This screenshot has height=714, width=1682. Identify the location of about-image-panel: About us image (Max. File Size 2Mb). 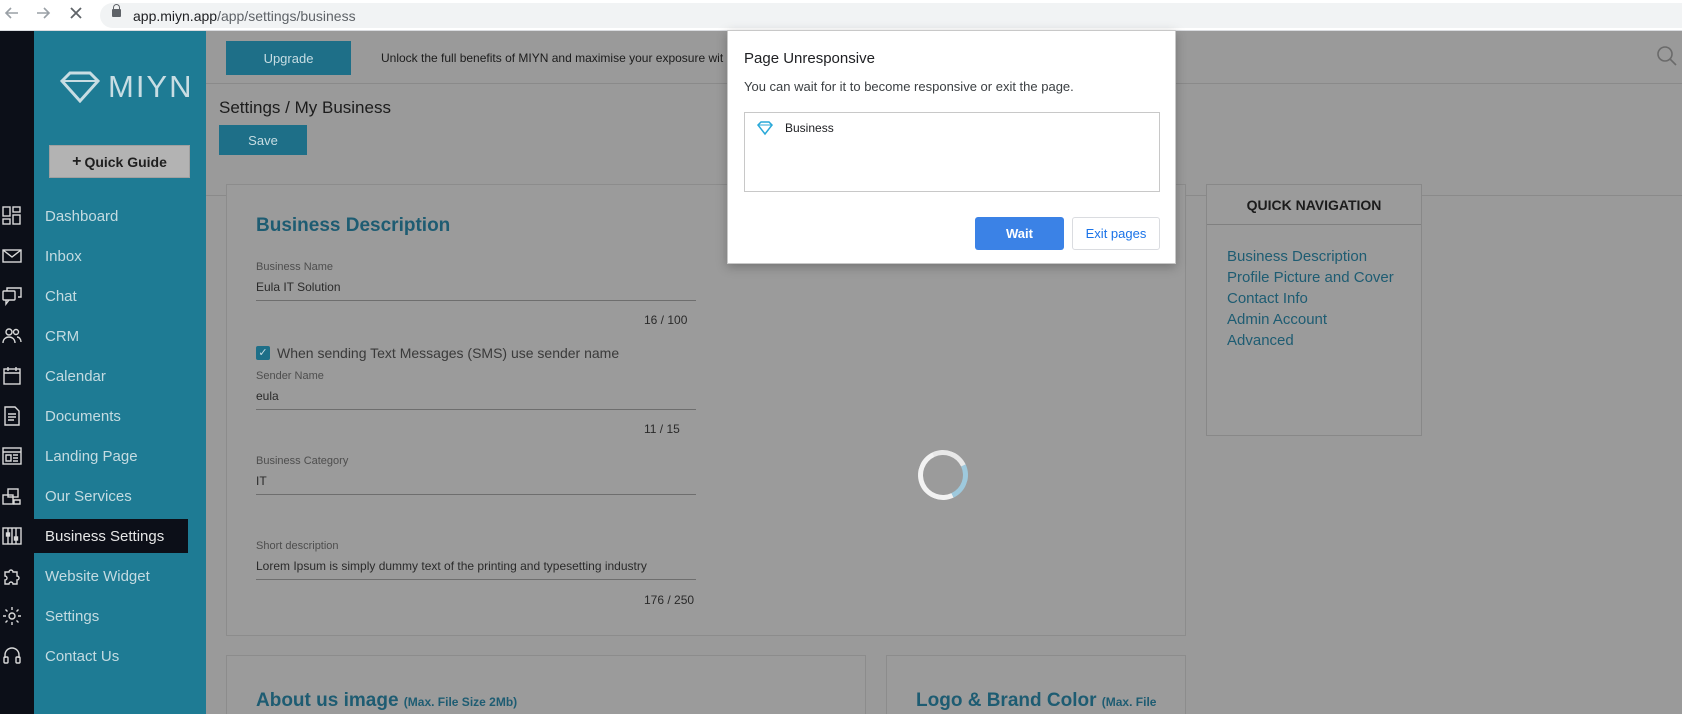
(546, 684).